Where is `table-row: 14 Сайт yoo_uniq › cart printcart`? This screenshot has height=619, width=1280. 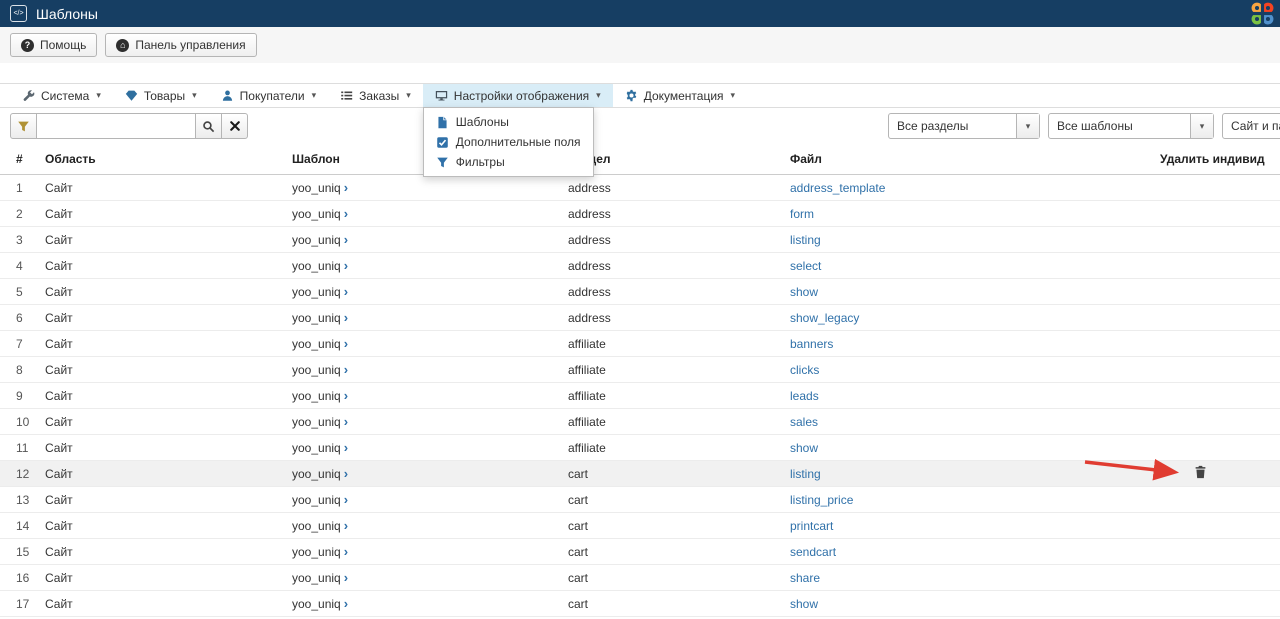 table-row: 14 Сайт yoo_uniq › cart printcart is located at coordinates (640, 526).